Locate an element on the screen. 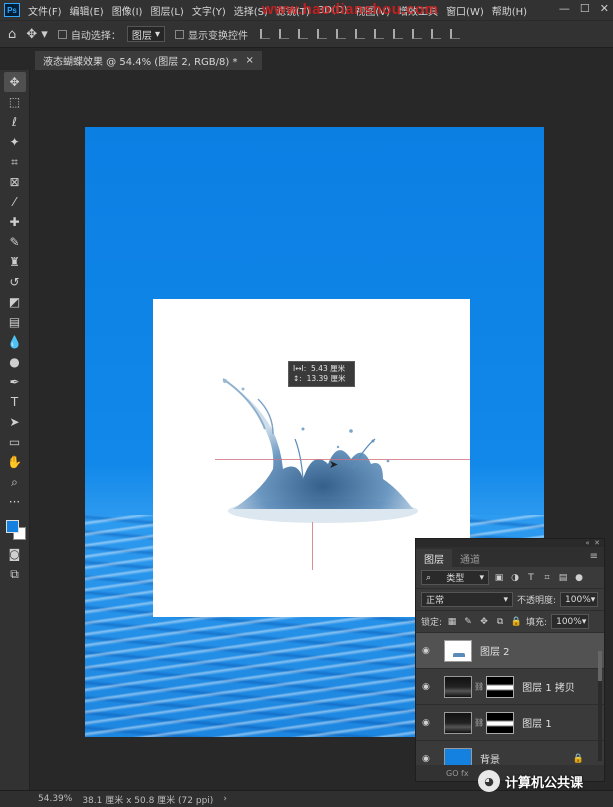 The width and height of the screenshot is (613, 807). healing-brush-tool-icon: ✚ is located at coordinates (15, 222).